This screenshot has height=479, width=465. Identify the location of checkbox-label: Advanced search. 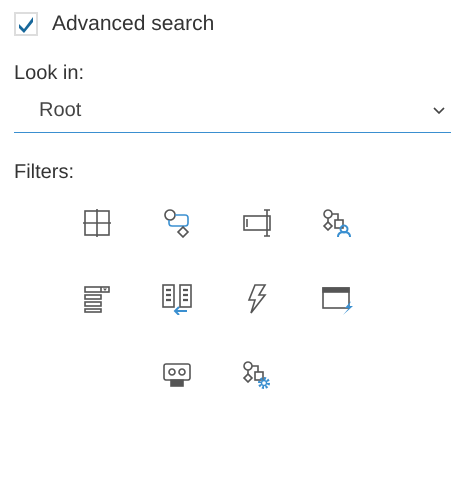
(133, 24).